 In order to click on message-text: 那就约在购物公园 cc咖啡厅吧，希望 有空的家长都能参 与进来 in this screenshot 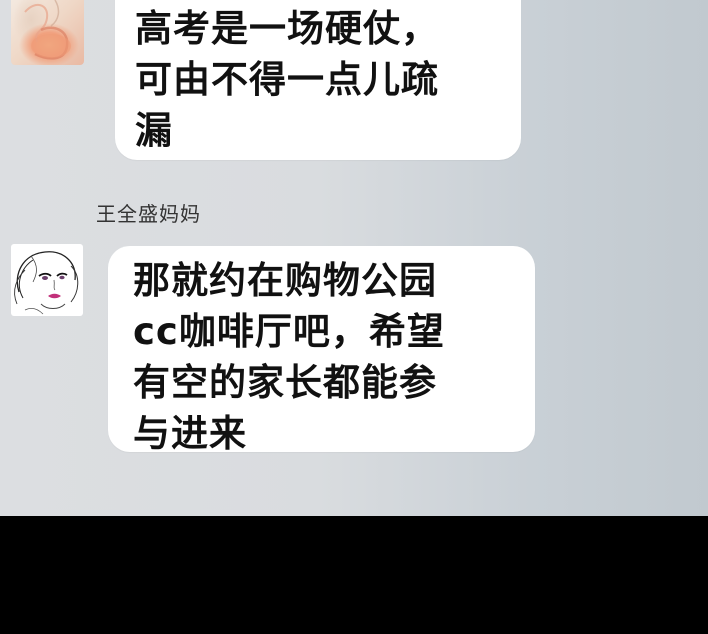, I will do `click(289, 357)`.